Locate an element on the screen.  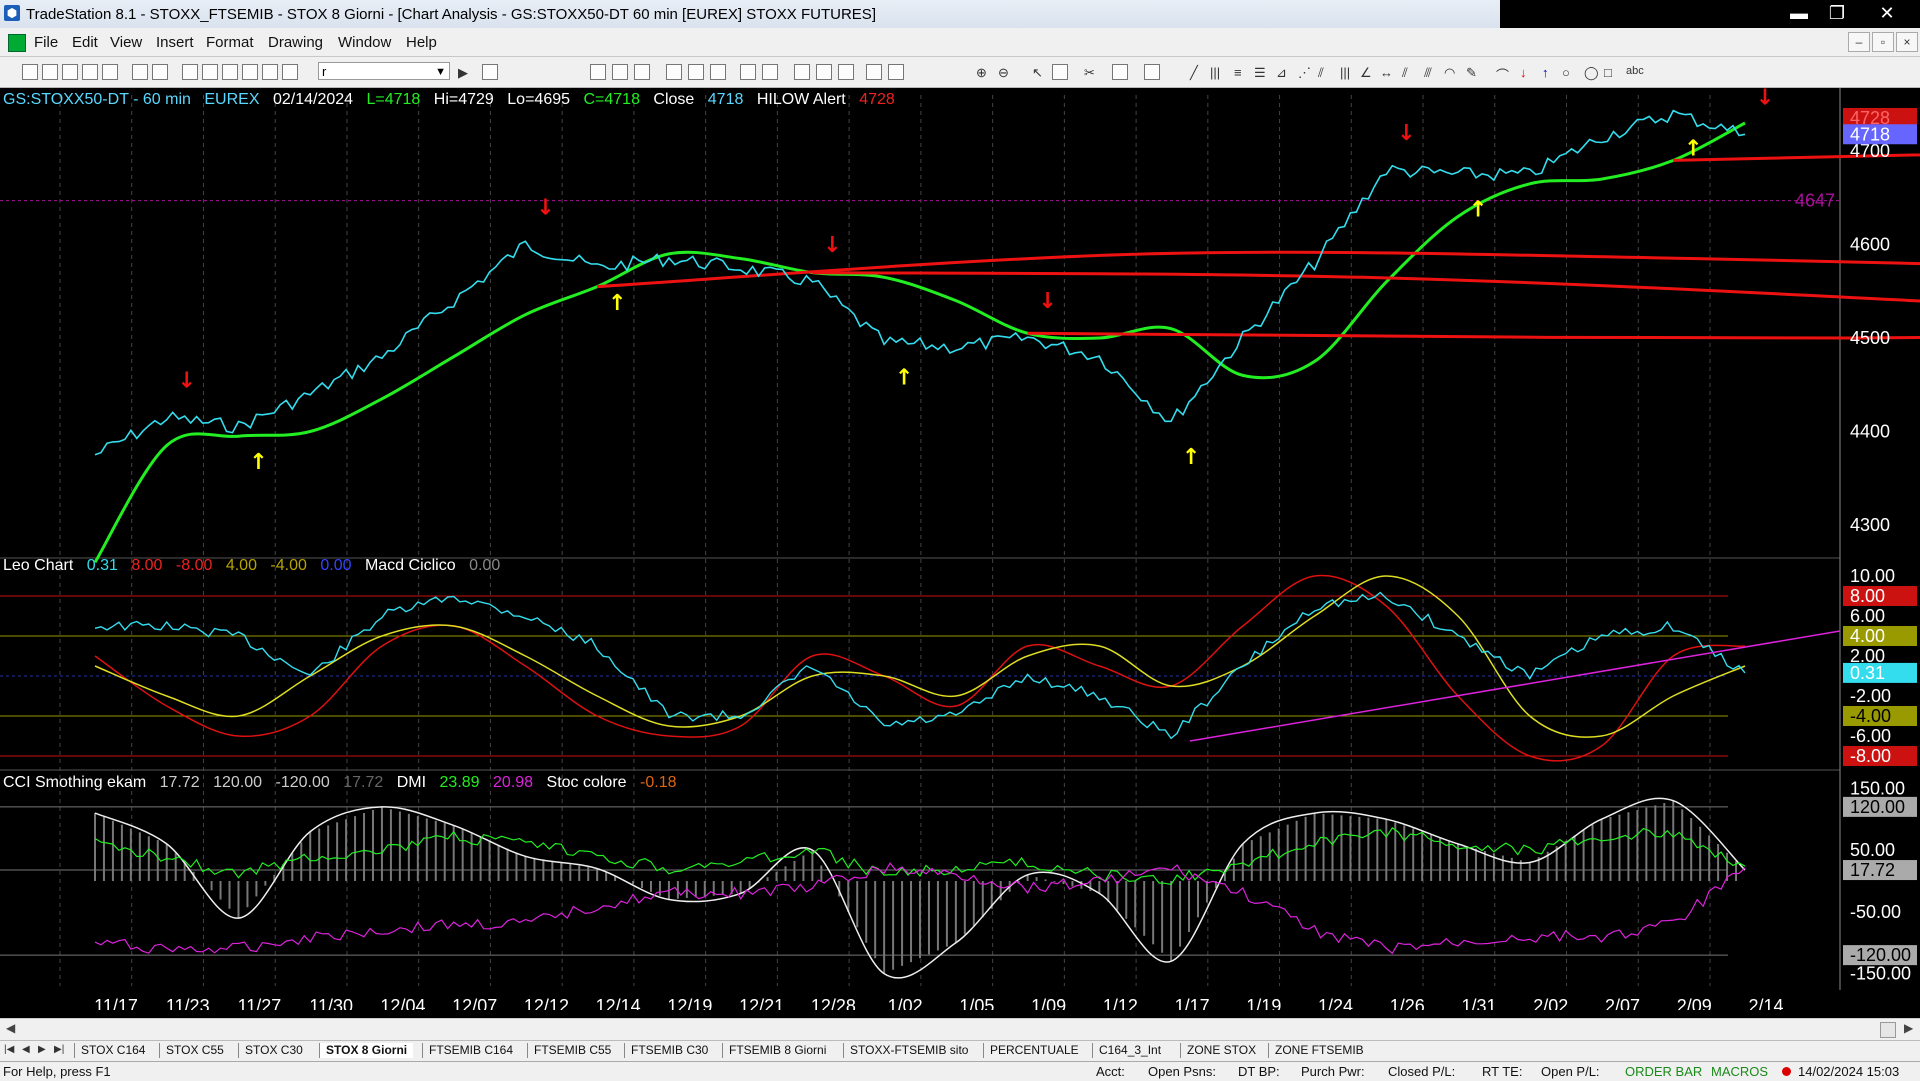
gann-fan-icon: ⊿ is located at coordinates (1281, 73).